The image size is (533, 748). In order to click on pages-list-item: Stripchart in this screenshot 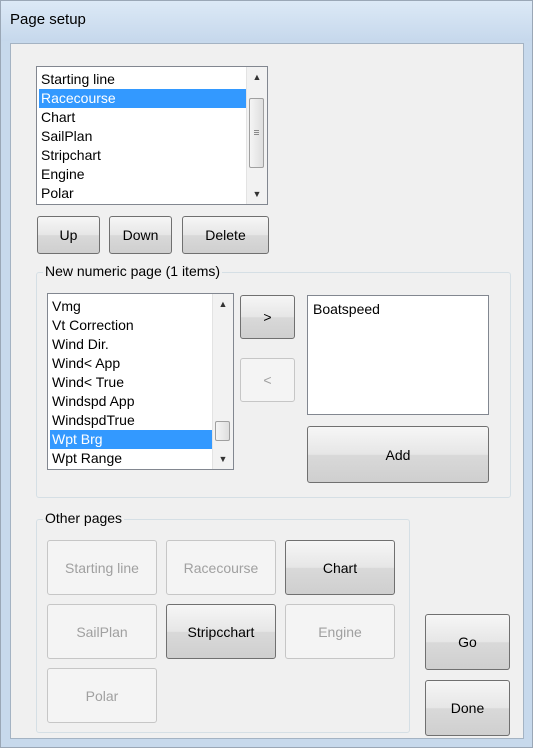, I will do `click(142, 155)`.